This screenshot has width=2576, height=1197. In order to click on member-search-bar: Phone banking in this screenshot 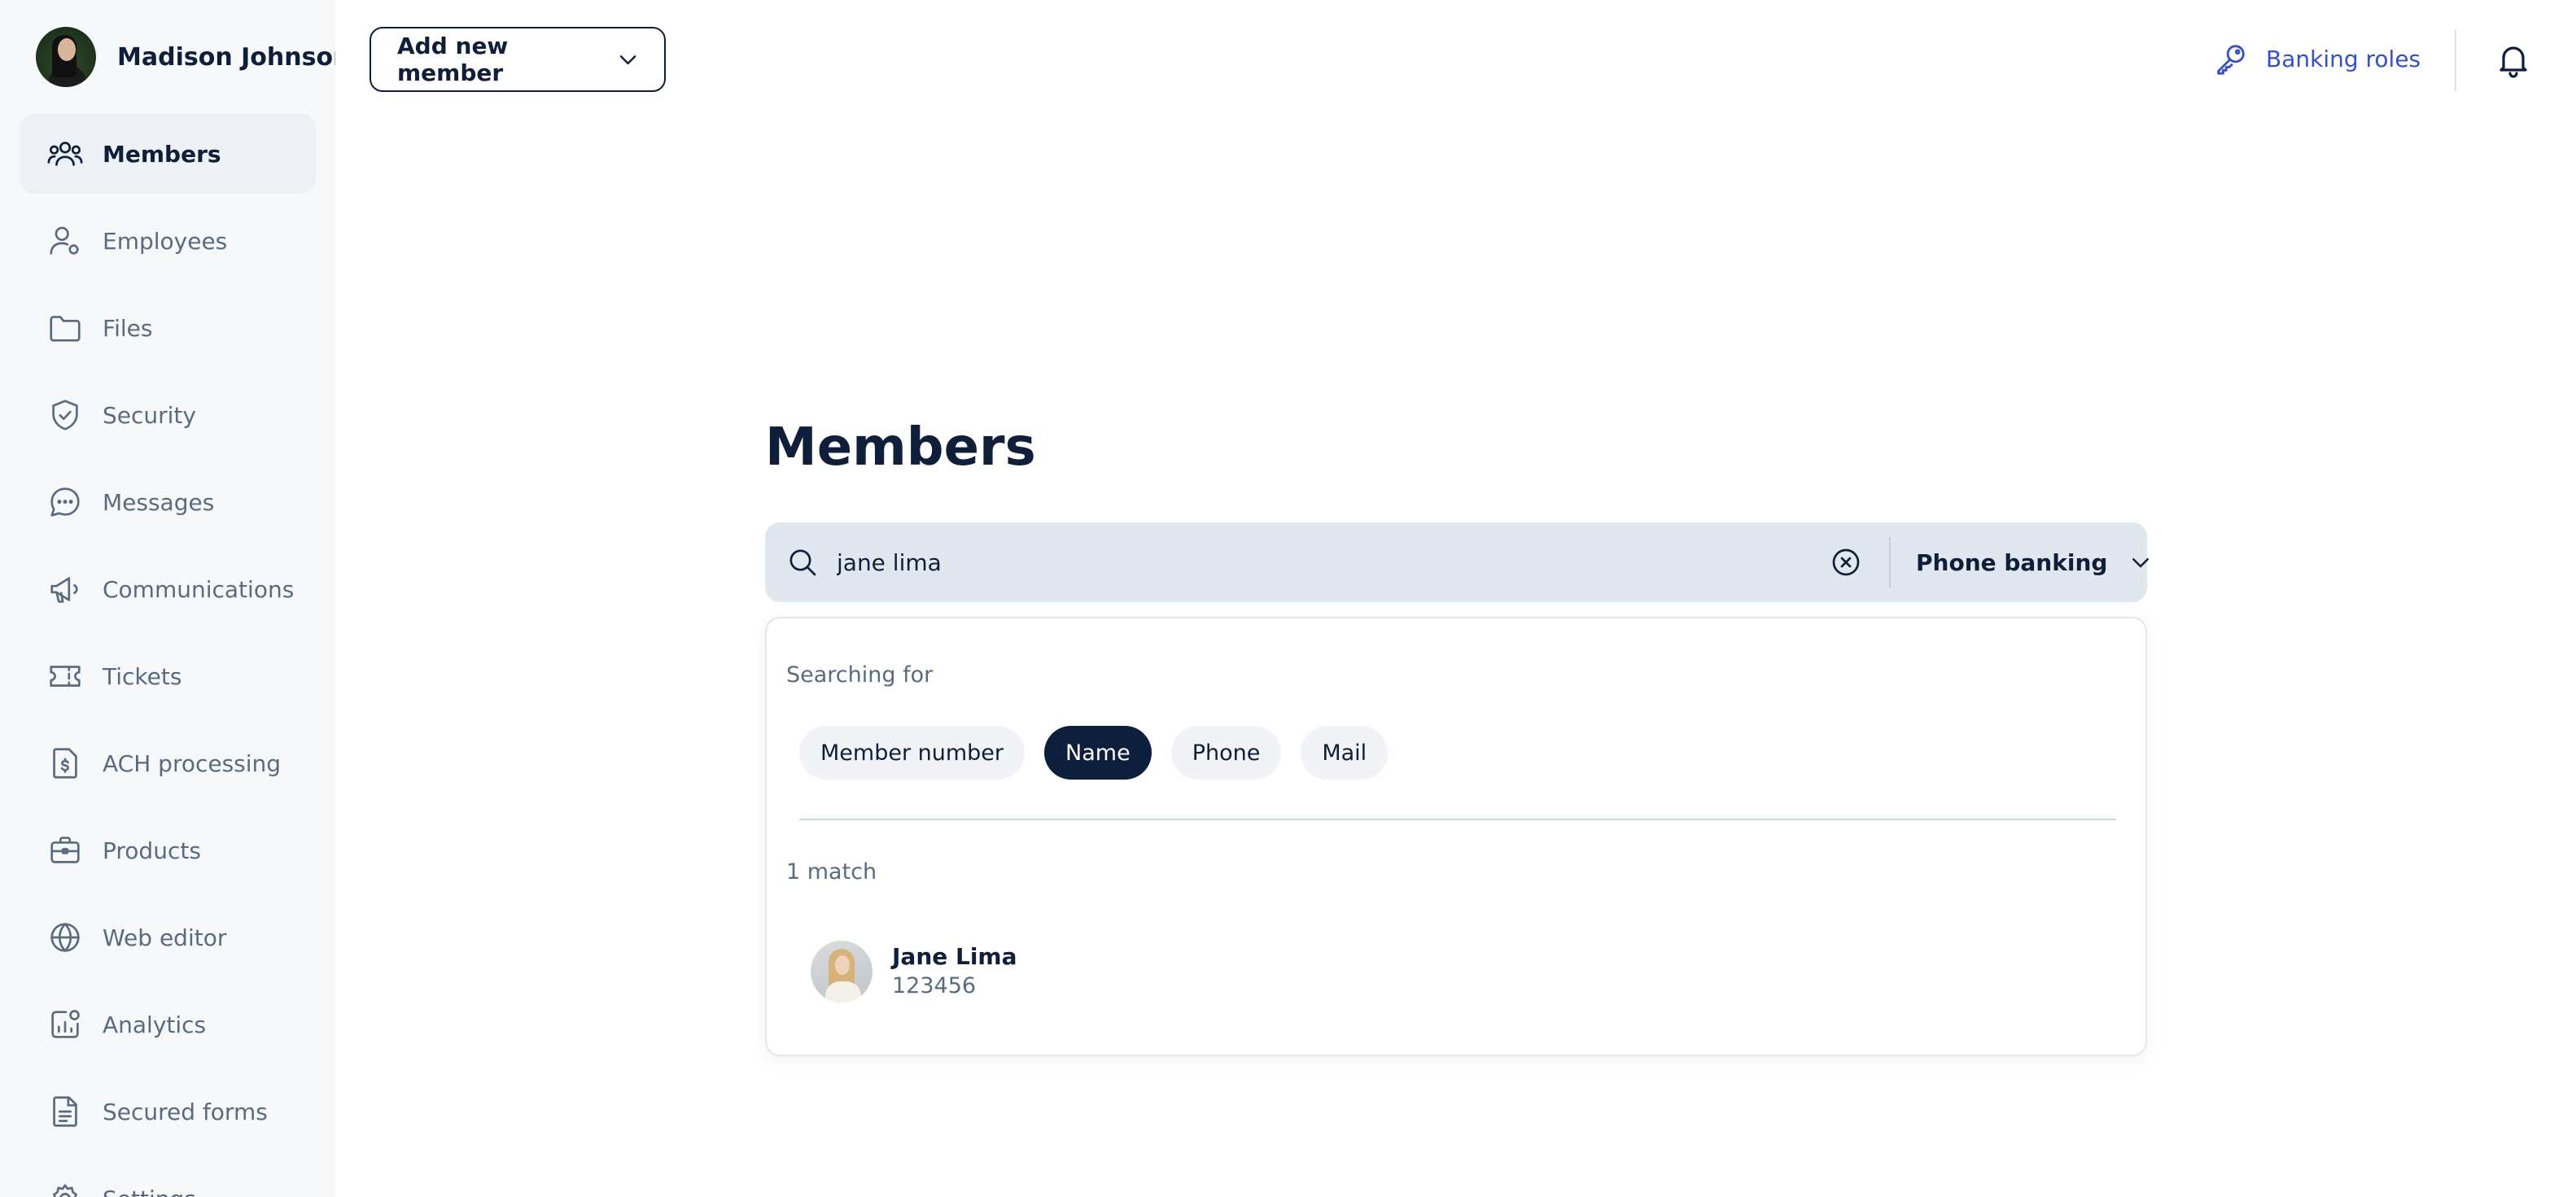, I will do `click(1457, 562)`.